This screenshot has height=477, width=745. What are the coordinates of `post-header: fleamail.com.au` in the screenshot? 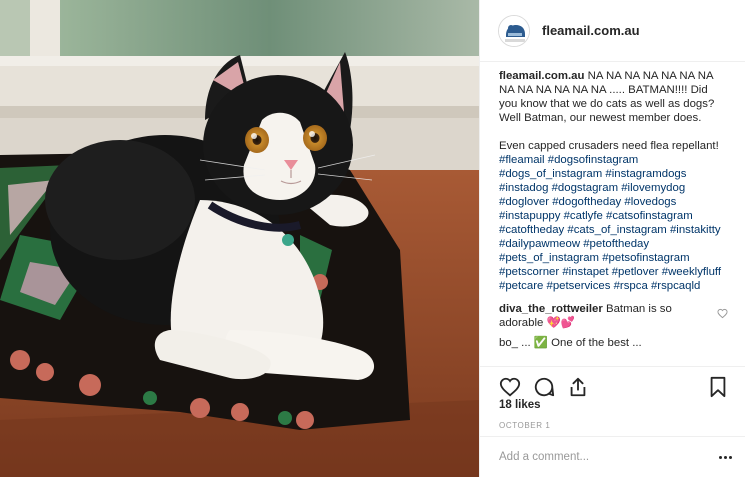 It's located at (612, 31).